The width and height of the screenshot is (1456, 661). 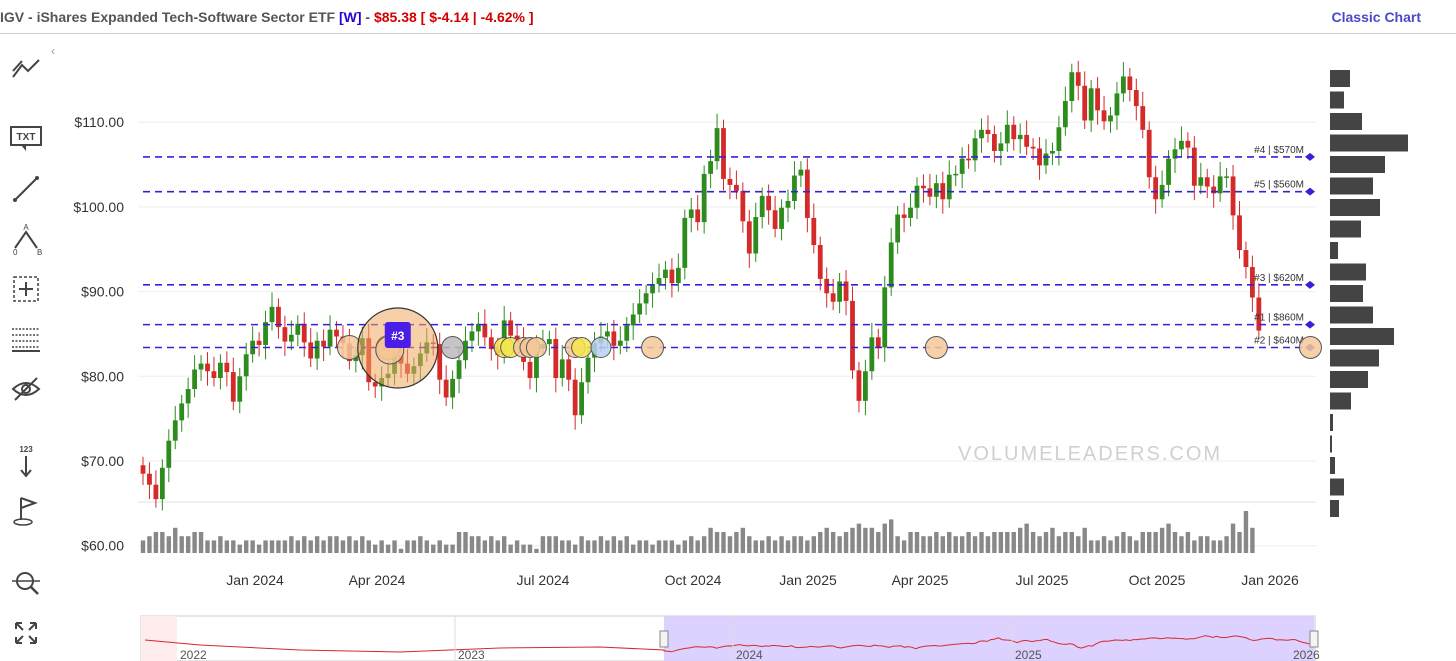 What do you see at coordinates (653, 348) in the screenshot?
I see `trade-bubble` at bounding box center [653, 348].